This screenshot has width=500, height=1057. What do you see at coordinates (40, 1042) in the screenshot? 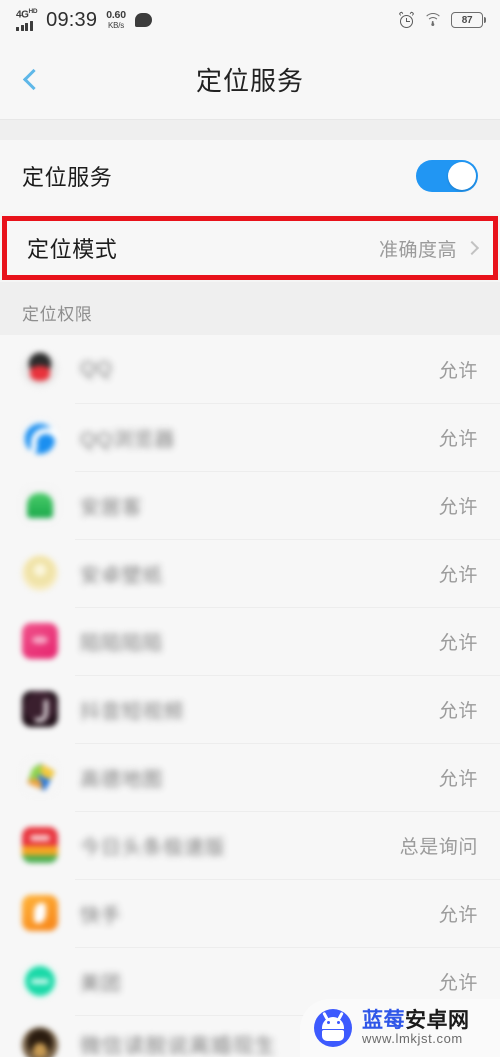
I see `app-icon` at bounding box center [40, 1042].